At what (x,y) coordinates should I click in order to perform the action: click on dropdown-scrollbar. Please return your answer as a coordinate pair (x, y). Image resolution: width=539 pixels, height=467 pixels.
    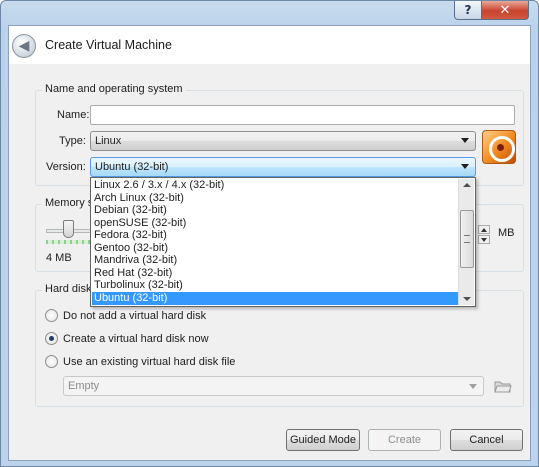
    Looking at the image, I should click on (466, 242).